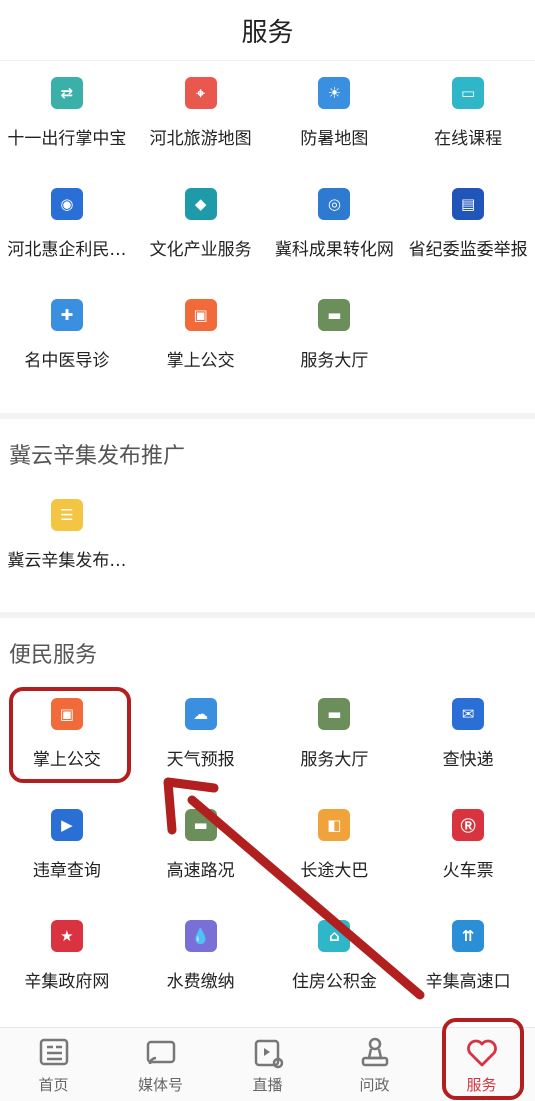 The image size is (535, 1101). Describe the element at coordinates (468, 847) in the screenshot. I see `service-item: Ⓡ 火车票` at that location.